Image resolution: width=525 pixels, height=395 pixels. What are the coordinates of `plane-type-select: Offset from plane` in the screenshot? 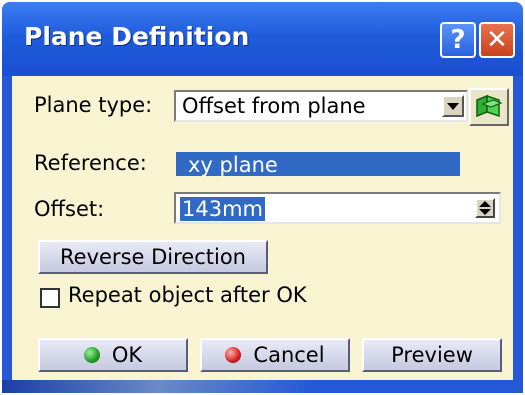 It's located at (321, 106).